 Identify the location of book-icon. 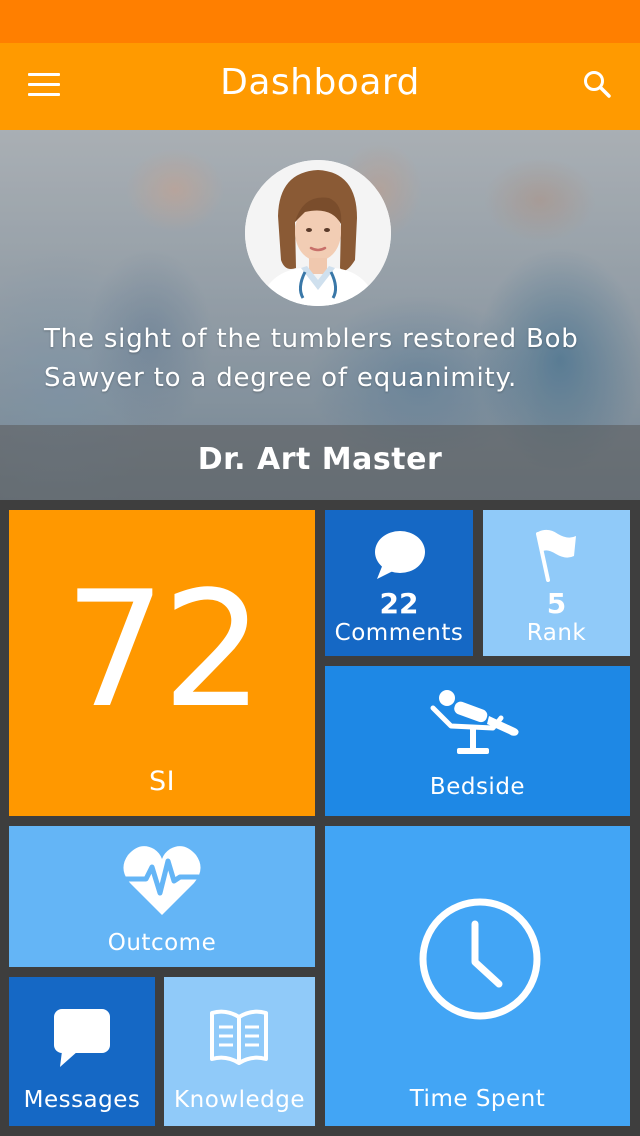
(239, 1037).